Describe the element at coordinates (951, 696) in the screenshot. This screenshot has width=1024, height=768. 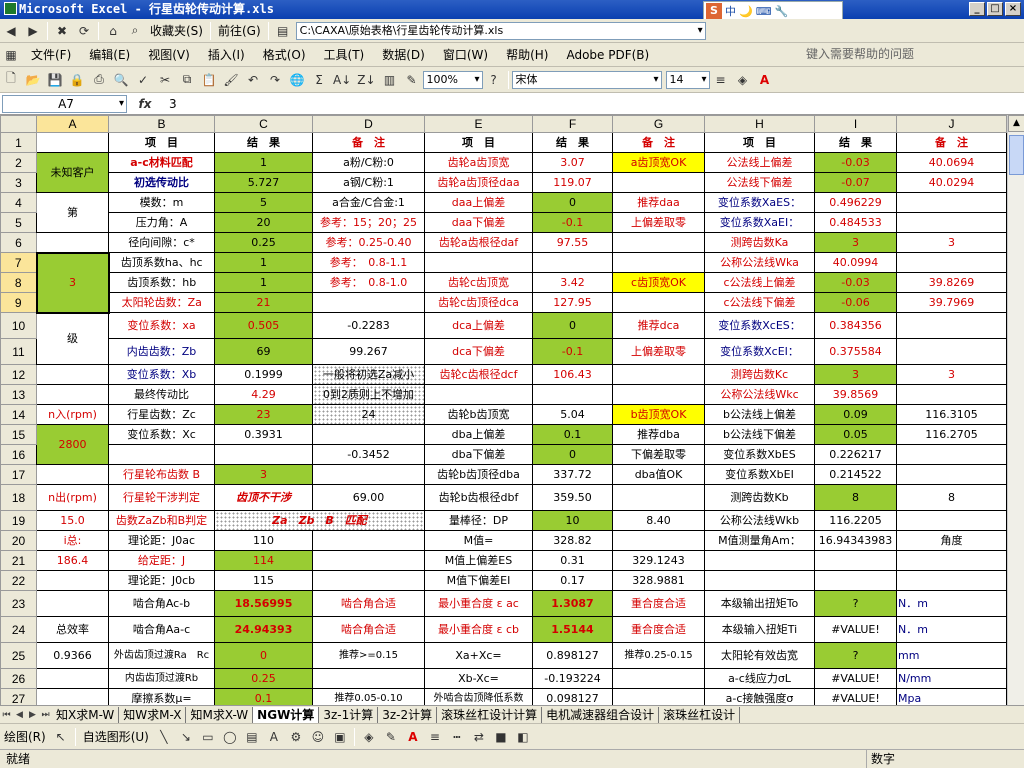
I see `cell: Mpa` at that location.